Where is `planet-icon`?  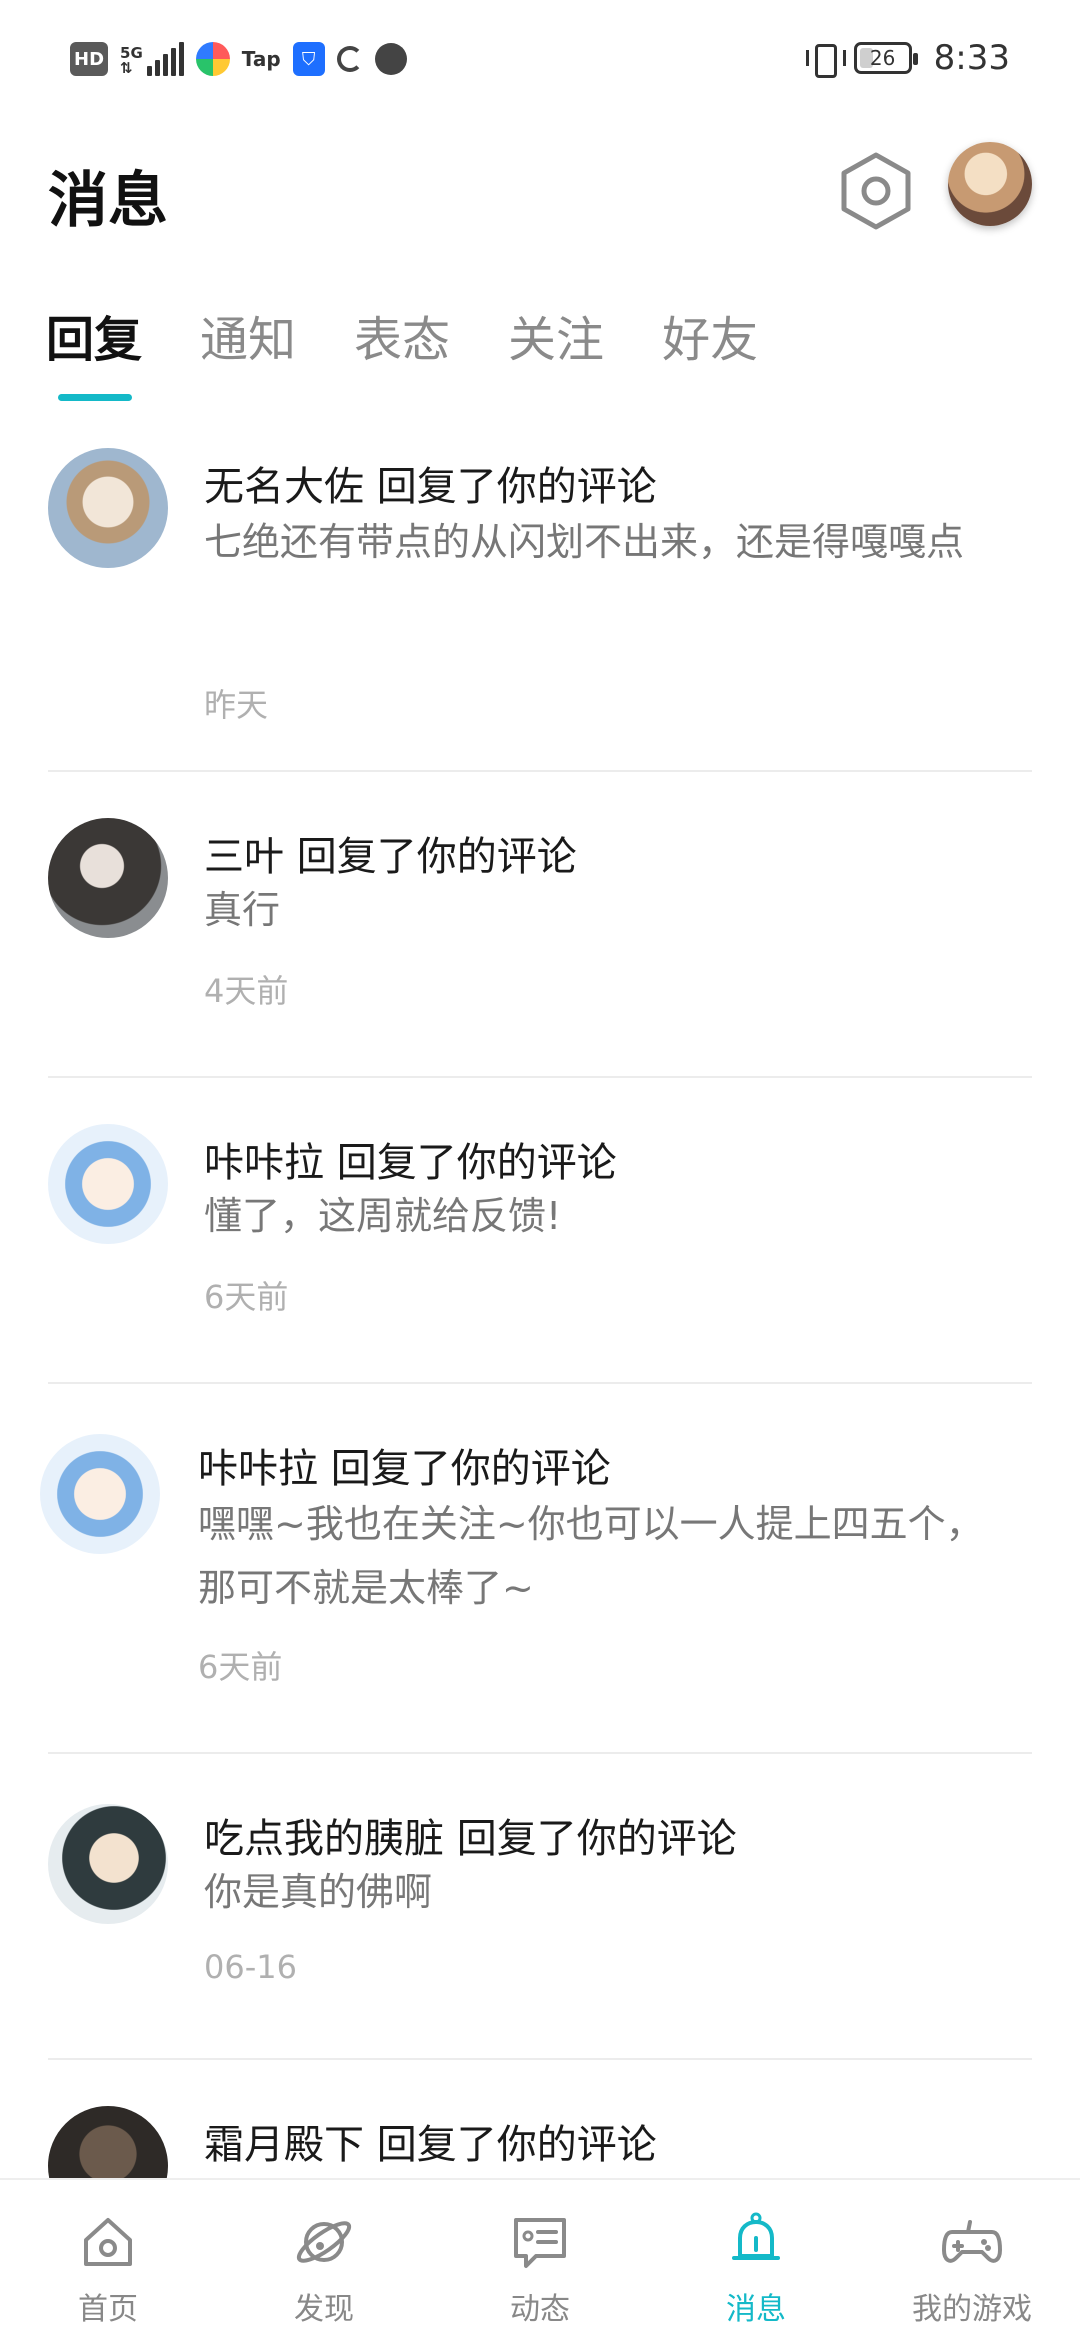
planet-icon is located at coordinates (324, 2242).